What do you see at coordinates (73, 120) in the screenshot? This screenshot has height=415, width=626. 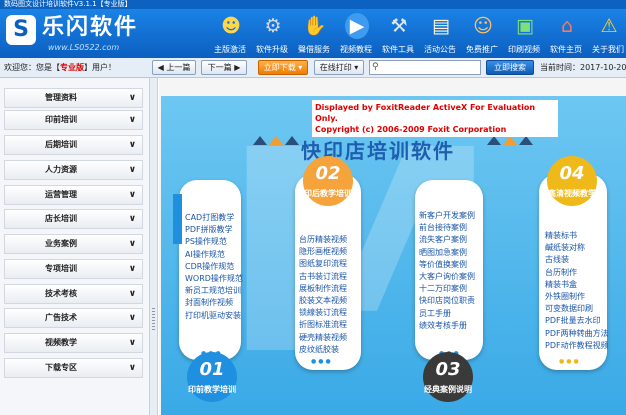 I see `sidebar-item-prepress: 印前培训 ∨` at bounding box center [73, 120].